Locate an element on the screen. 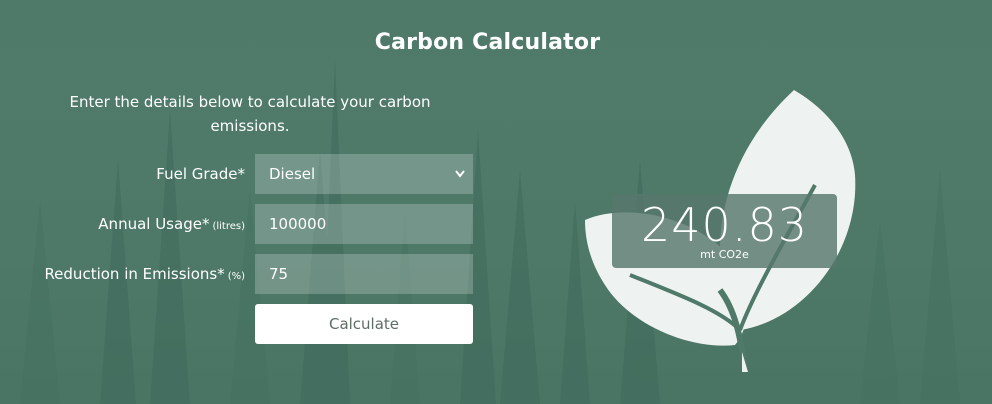  fuel-grade-select: Diesel is located at coordinates (364, 174).